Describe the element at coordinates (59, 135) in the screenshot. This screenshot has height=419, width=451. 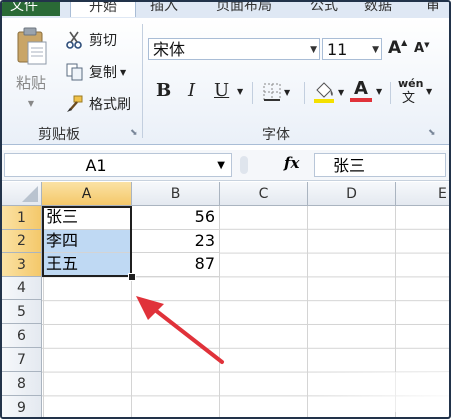
I see `clipboard-group-label: 剪贴板` at that location.